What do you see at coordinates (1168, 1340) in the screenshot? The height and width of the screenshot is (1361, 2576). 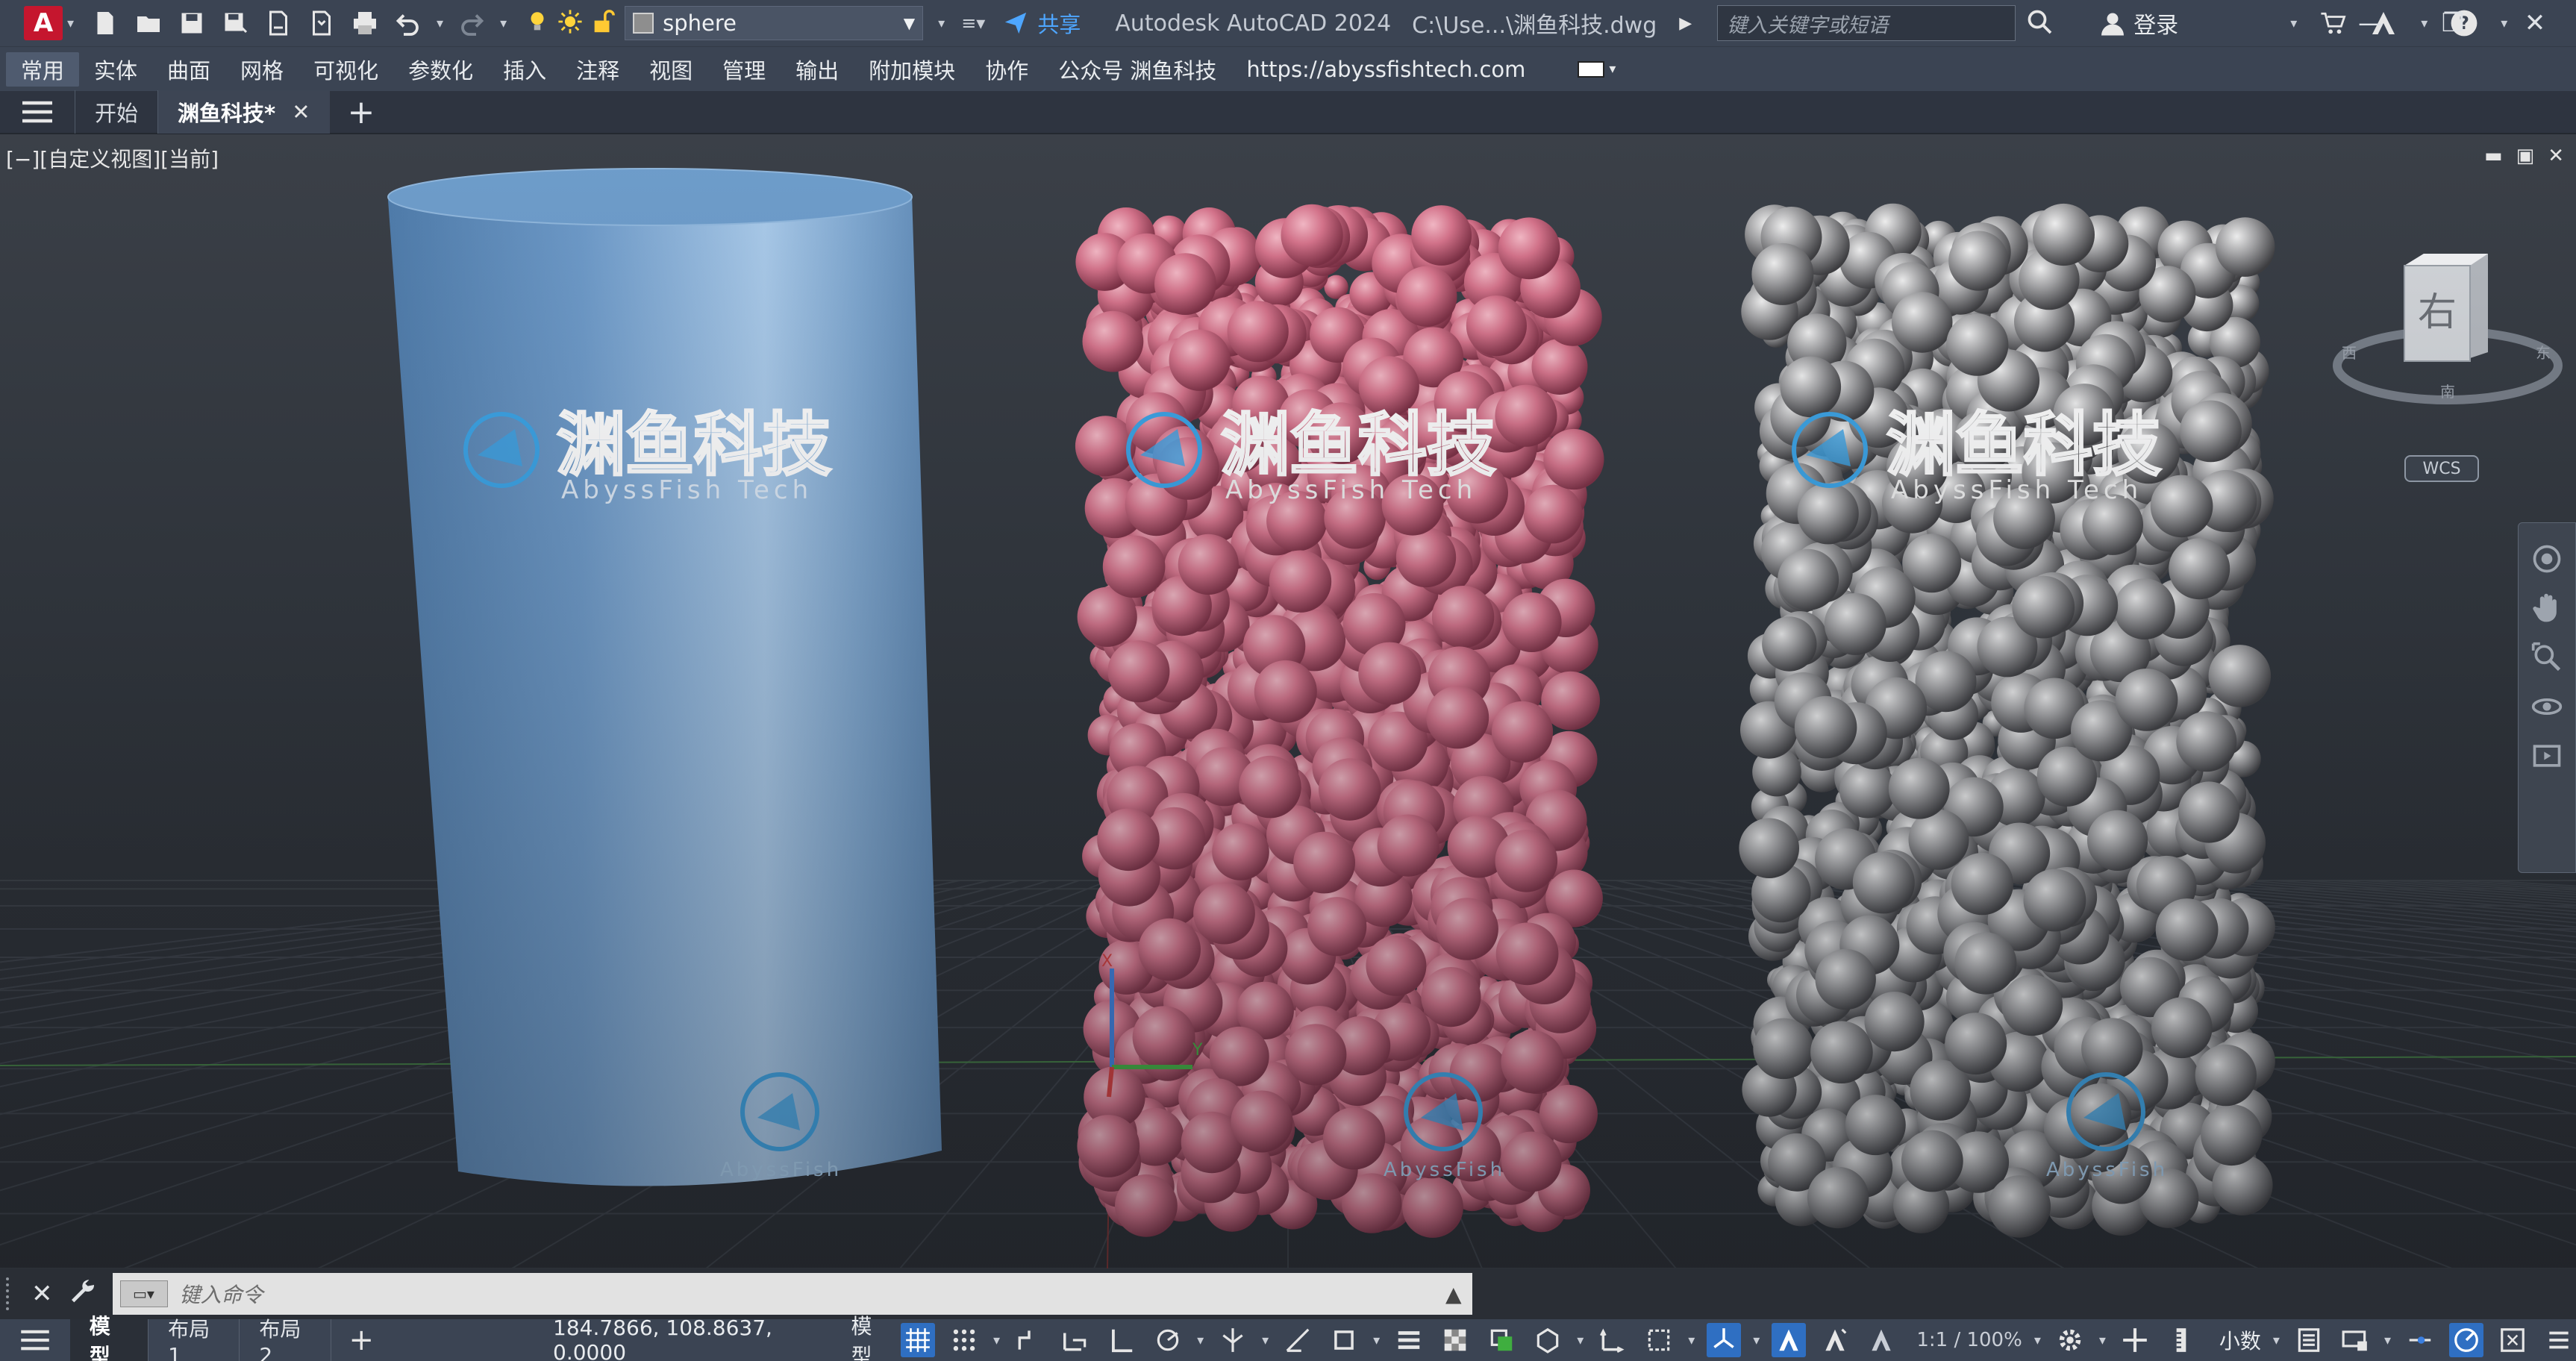 I see `polar-tracking-icon` at bounding box center [1168, 1340].